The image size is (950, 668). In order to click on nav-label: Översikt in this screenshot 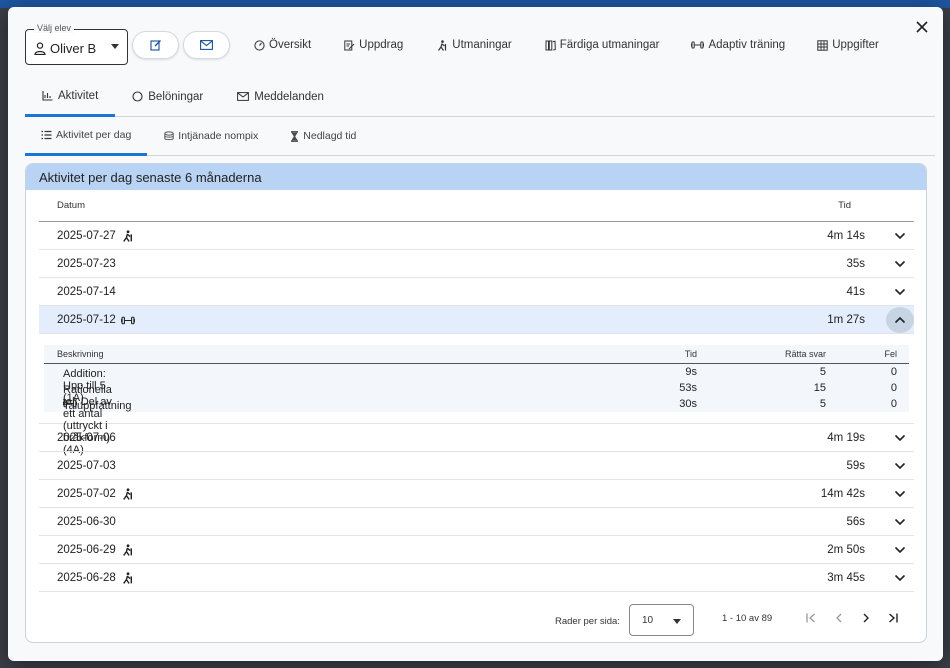, I will do `click(290, 45)`.